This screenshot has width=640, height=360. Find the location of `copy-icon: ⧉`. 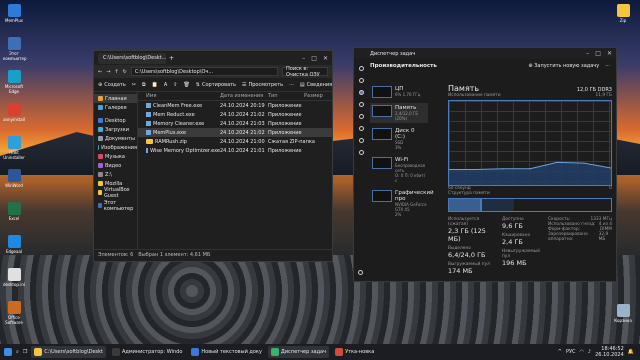

copy-icon: ⧉ is located at coordinates (144, 85).